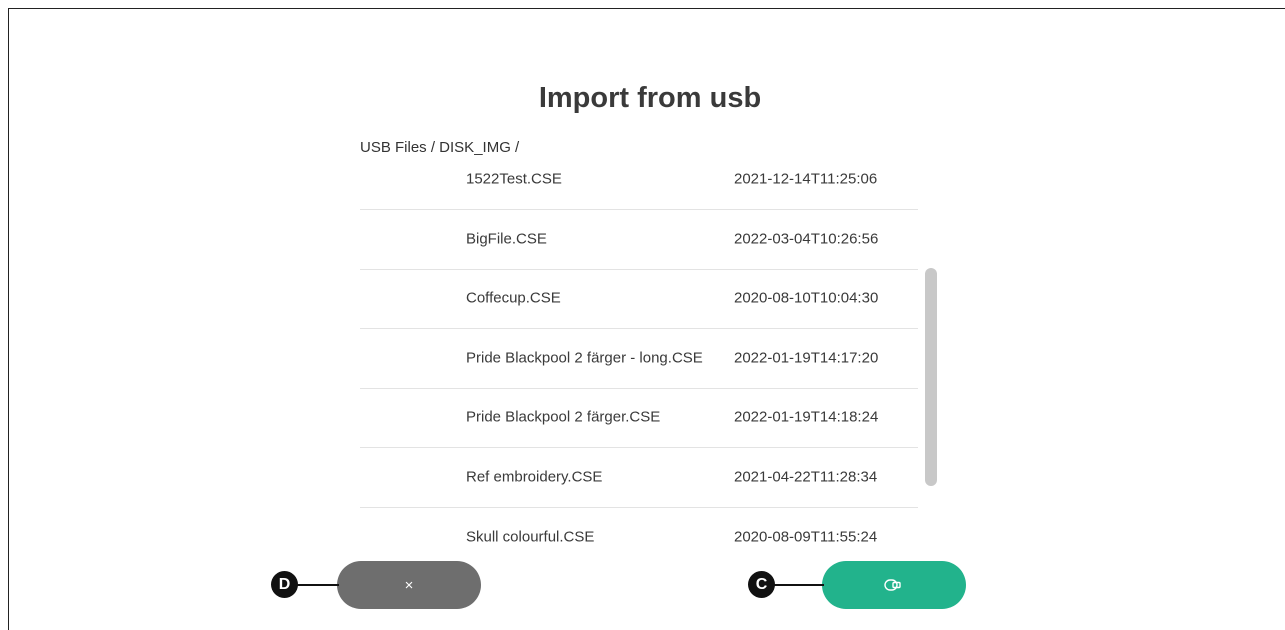  I want to click on file-name: Pride Blackpool 2 färger - long.CSE, so click(584, 358).